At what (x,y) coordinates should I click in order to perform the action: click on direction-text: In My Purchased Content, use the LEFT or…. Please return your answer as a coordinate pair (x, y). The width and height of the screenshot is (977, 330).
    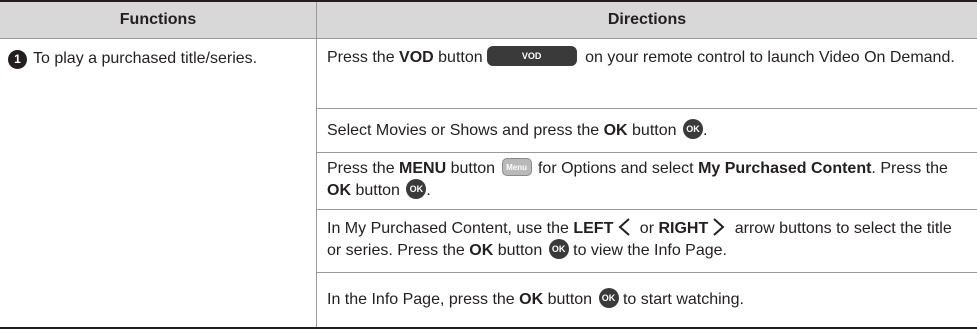
    Looking at the image, I should click on (642, 240).